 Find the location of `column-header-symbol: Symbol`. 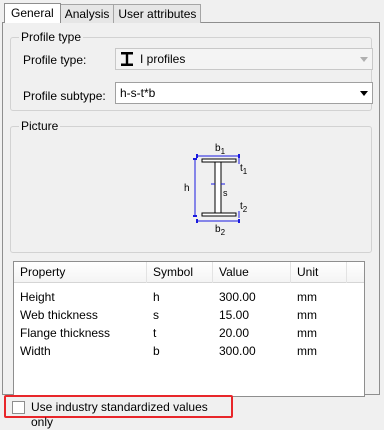

column-header-symbol: Symbol is located at coordinates (180, 272).